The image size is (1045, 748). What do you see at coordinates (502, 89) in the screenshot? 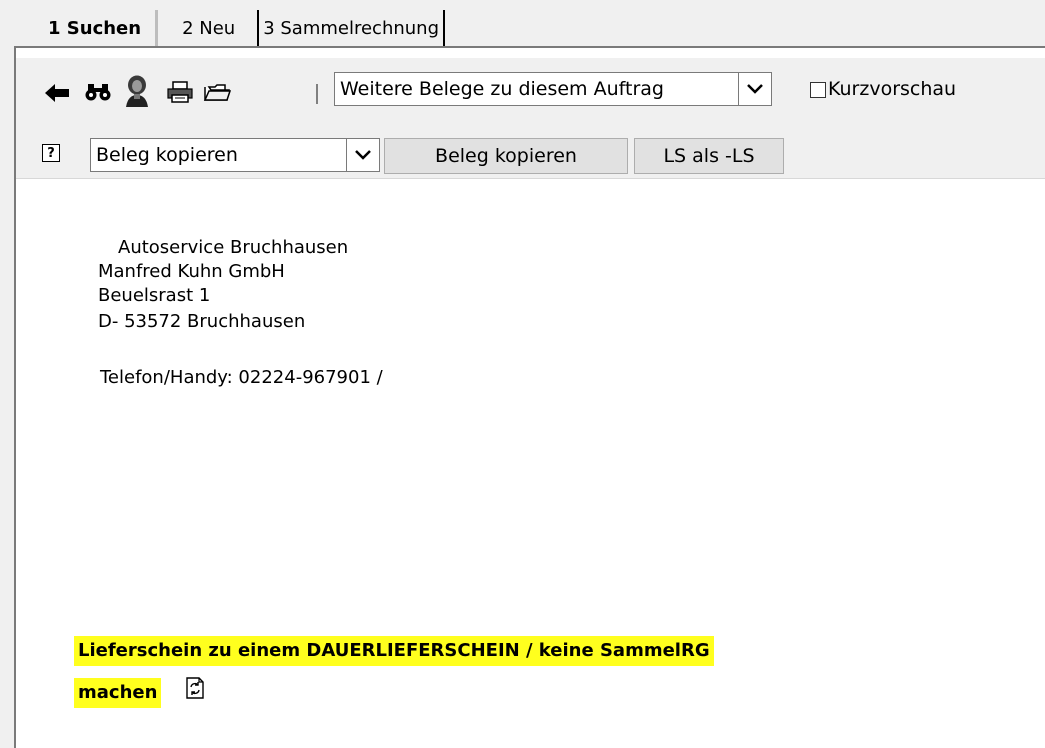
I see `belege-select-value: Weitere Belege zu diesem Auftrag` at bounding box center [502, 89].